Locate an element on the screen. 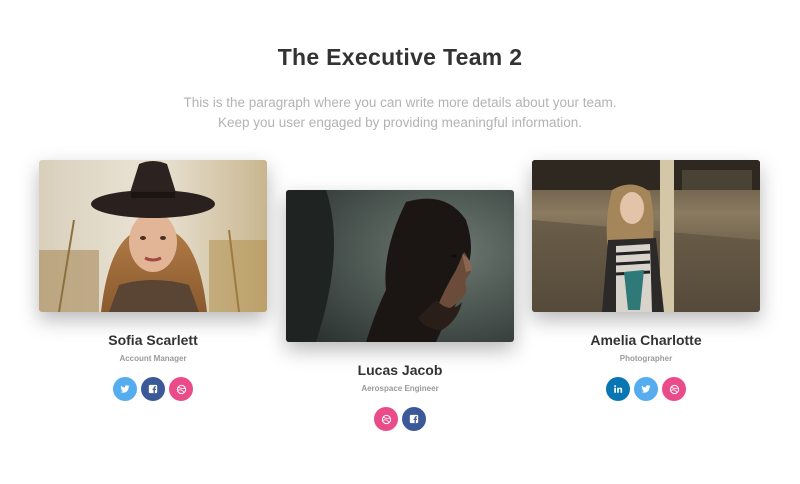  team-card-lucas: Lucas Jacob Aerospace Engineer is located at coordinates (400, 310).